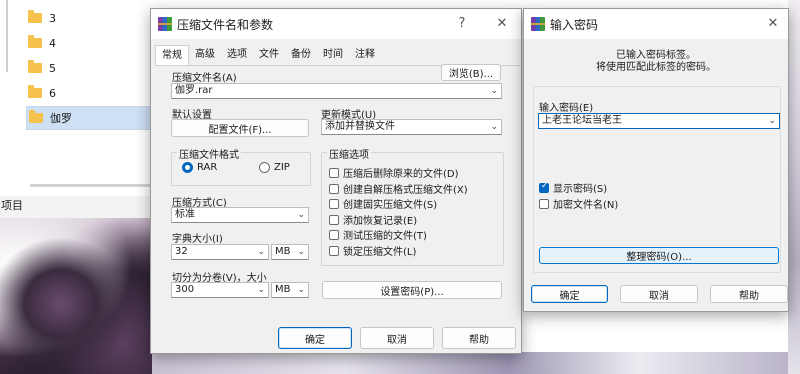 The height and width of the screenshot is (374, 800). Describe the element at coordinates (207, 167) in the screenshot. I see `format-rar-label: RAR` at that location.